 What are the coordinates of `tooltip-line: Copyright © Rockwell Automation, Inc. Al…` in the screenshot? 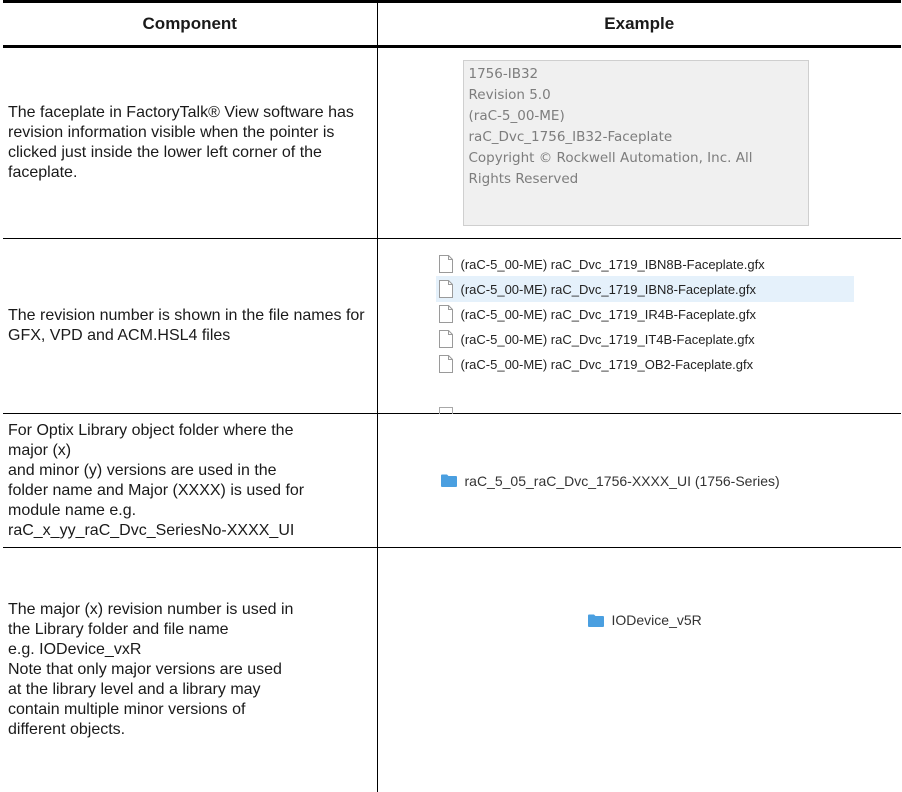 It's located at (610, 158).